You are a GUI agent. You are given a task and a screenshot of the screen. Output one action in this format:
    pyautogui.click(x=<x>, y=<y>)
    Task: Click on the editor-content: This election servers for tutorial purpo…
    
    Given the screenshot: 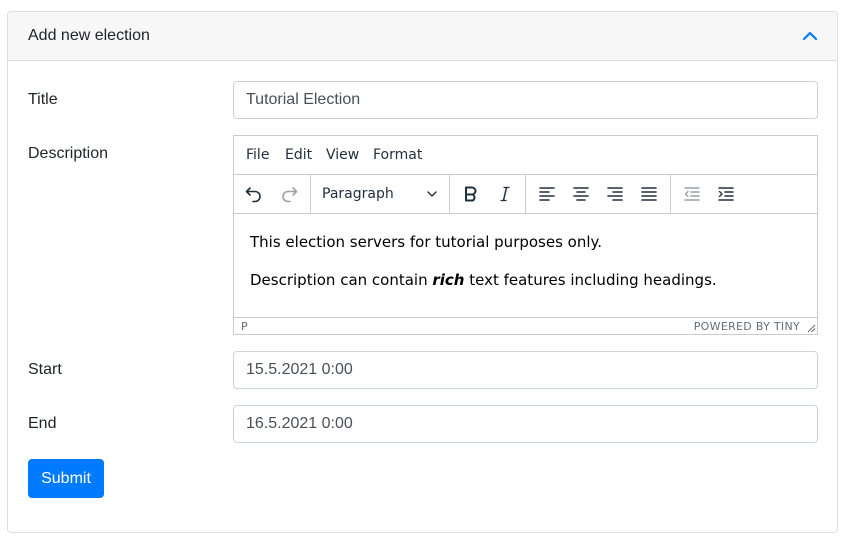 What is the action you would take?
    pyautogui.click(x=525, y=265)
    